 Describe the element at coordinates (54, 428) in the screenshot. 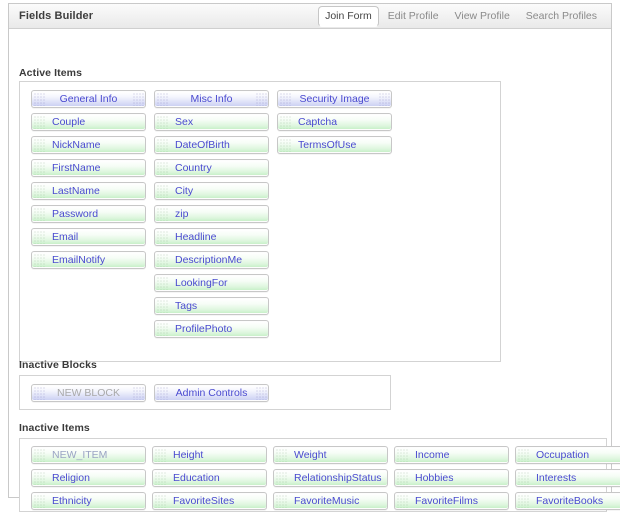

I see `inactive-items-label: Inactive Items` at that location.